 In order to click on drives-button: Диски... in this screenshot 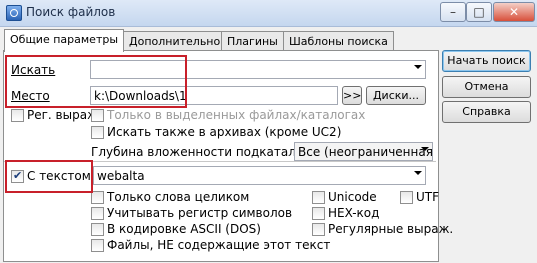, I will do `click(396, 95)`.